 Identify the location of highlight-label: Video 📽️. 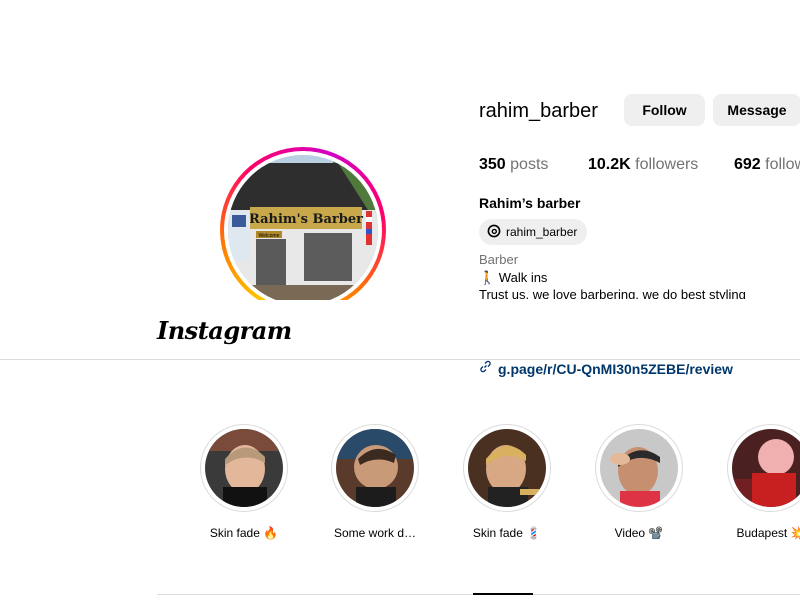
(639, 533).